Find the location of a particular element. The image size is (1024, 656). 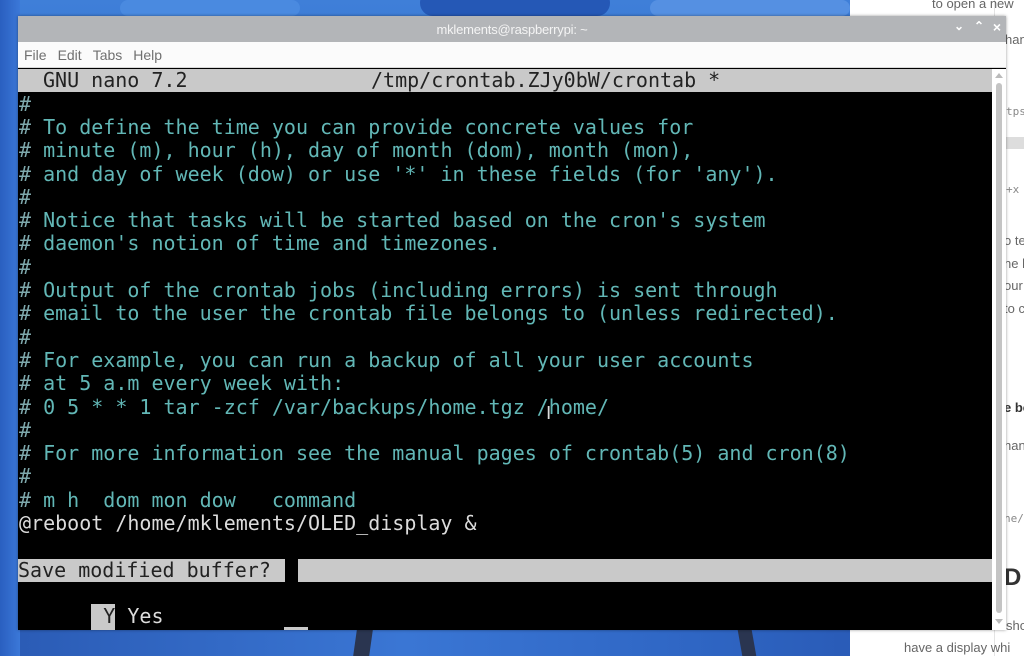

option-no-key: N is located at coordinates (103, 628).